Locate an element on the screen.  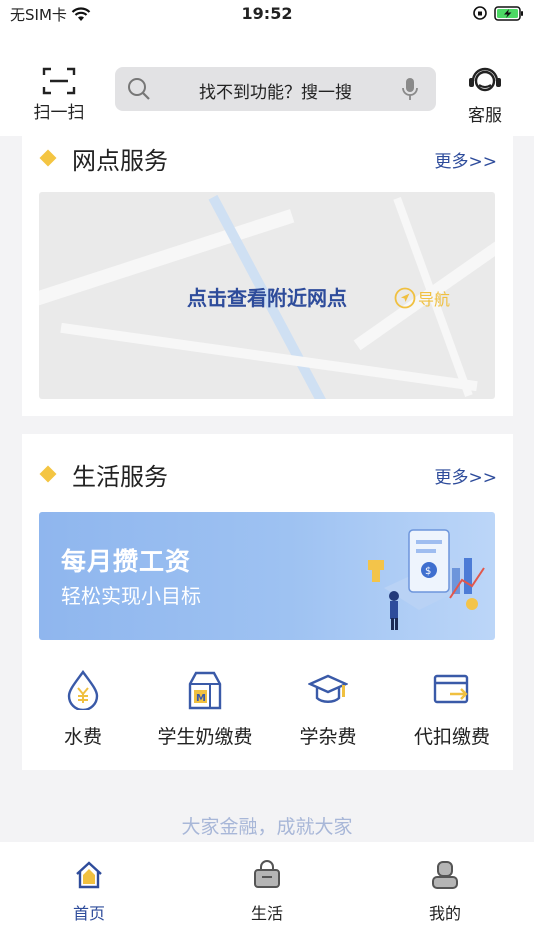
banner-subtitle: 轻松实现小目标 is located at coordinates (131, 596).